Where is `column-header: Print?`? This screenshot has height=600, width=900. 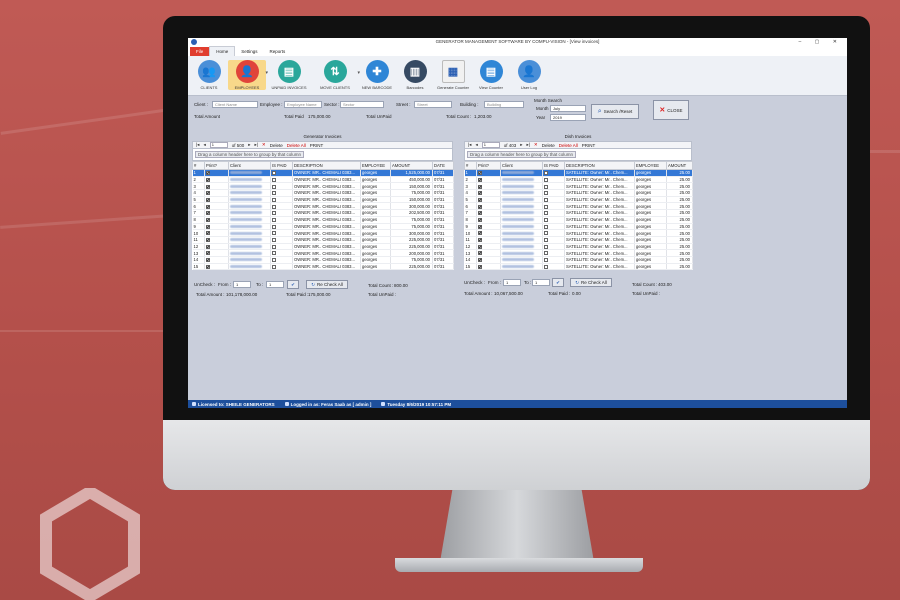 column-header: Print? is located at coordinates (216, 165).